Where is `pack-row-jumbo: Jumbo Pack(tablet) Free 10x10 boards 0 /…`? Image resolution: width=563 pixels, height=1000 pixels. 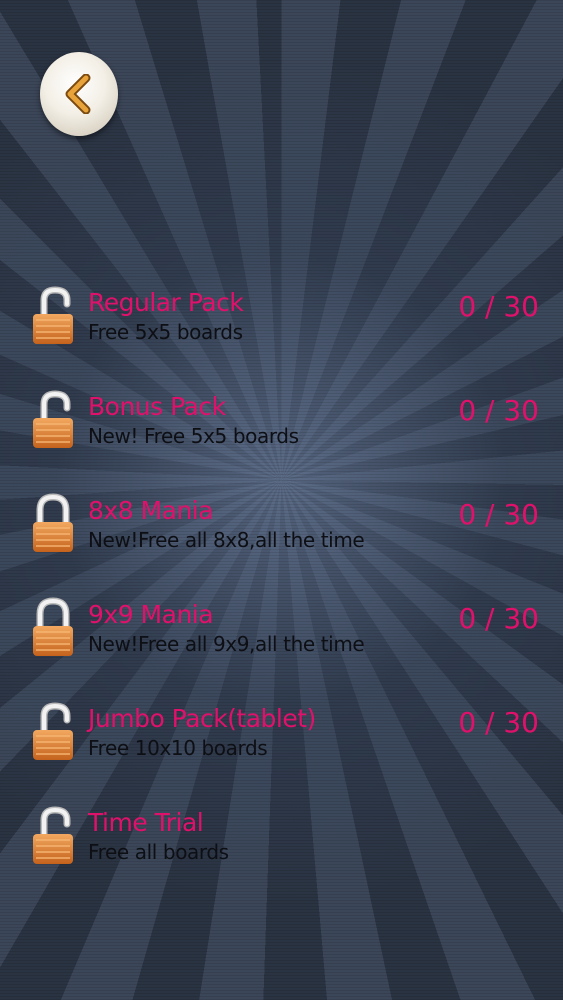 pack-row-jumbo: Jumbo Pack(tablet) Free 10x10 boards 0 /… is located at coordinates (281, 736).